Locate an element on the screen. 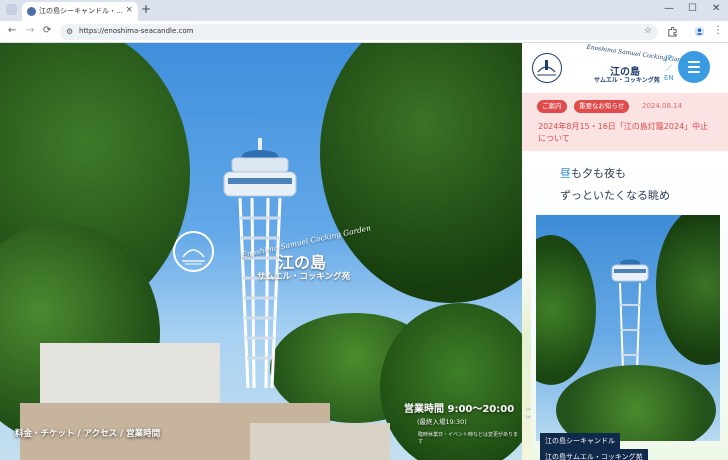  language-switch: JP ／ EN is located at coordinates (669, 68).